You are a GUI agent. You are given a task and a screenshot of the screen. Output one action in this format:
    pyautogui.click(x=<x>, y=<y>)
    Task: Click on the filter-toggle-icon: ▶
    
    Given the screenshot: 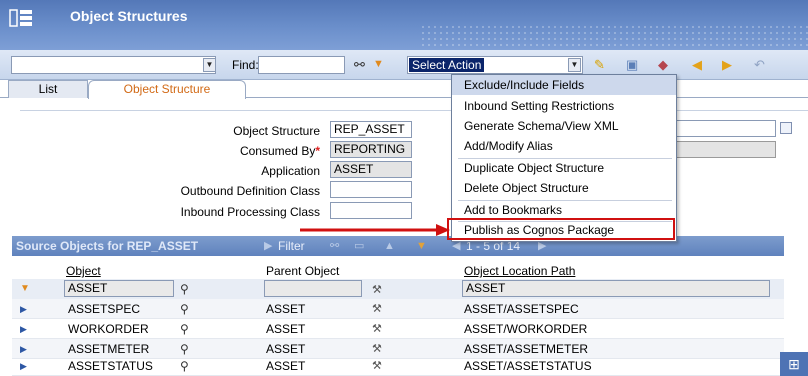 What is the action you would take?
    pyautogui.click(x=268, y=246)
    